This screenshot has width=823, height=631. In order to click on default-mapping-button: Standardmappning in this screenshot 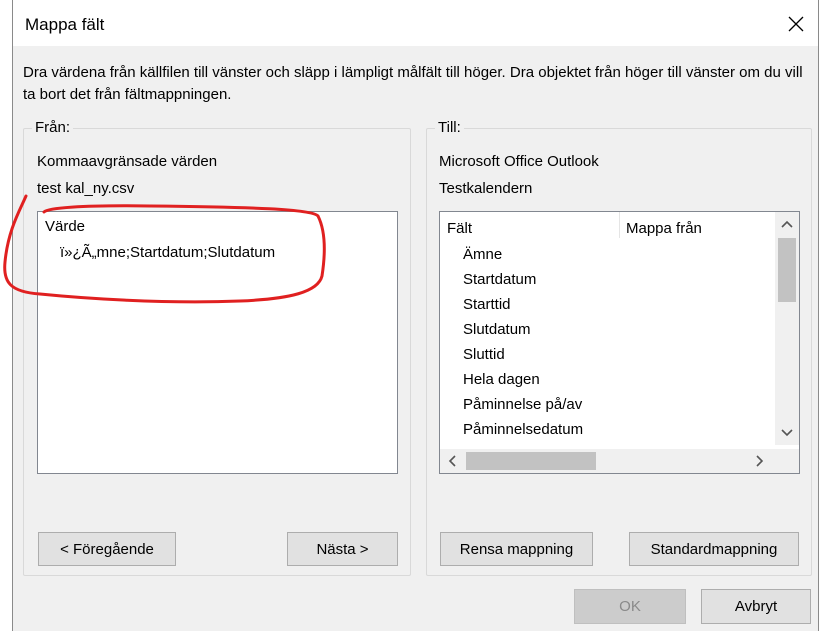, I will do `click(714, 549)`.